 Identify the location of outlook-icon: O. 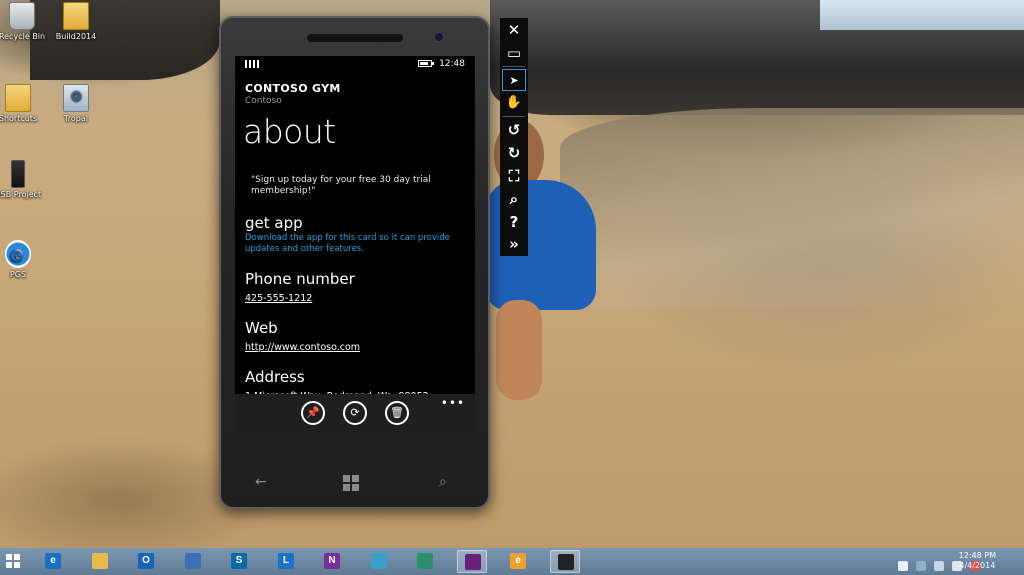
(146, 561).